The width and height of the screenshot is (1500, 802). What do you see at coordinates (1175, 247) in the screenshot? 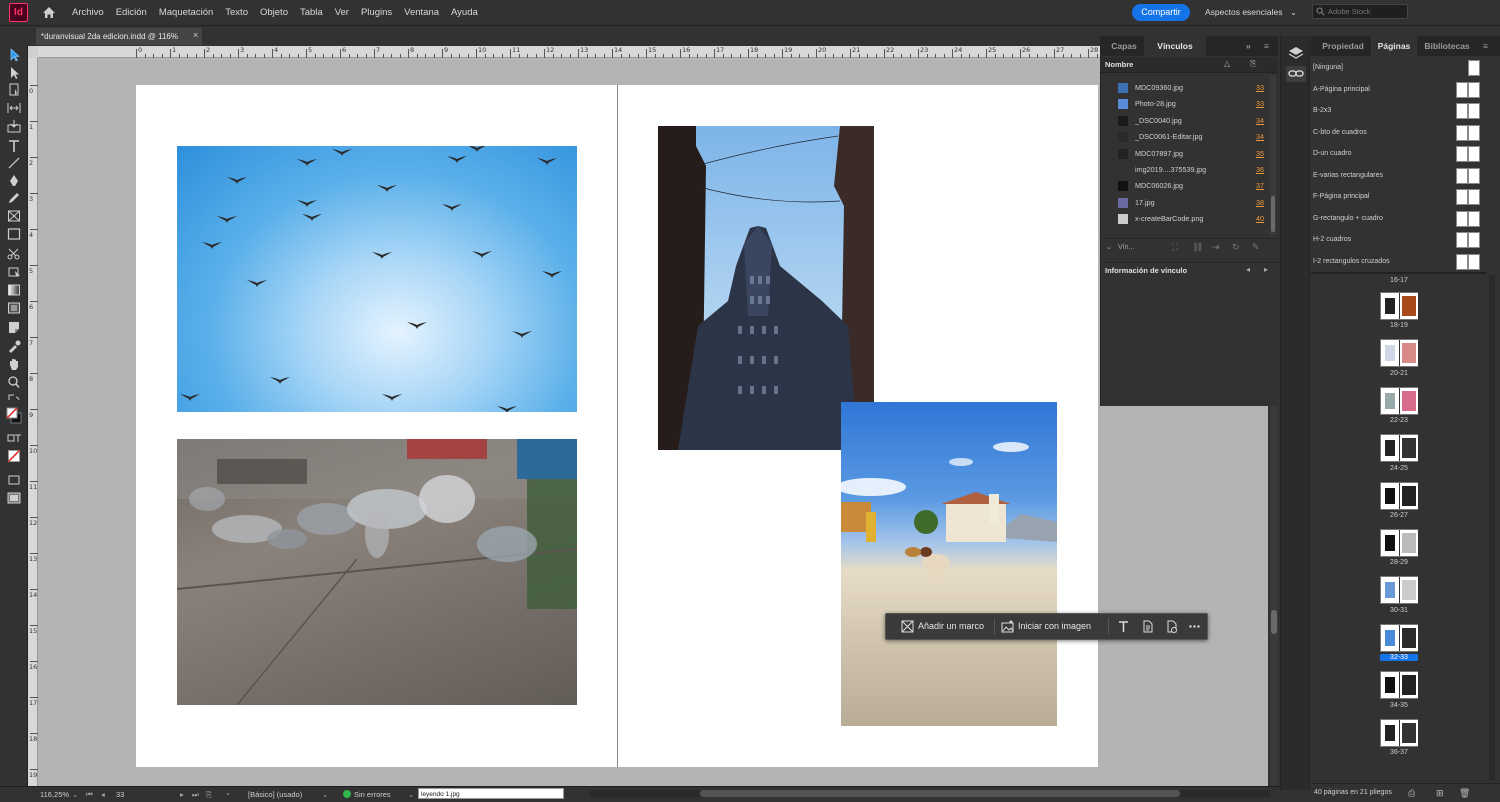
I see `relink-cc-icon: ⛶` at bounding box center [1175, 247].